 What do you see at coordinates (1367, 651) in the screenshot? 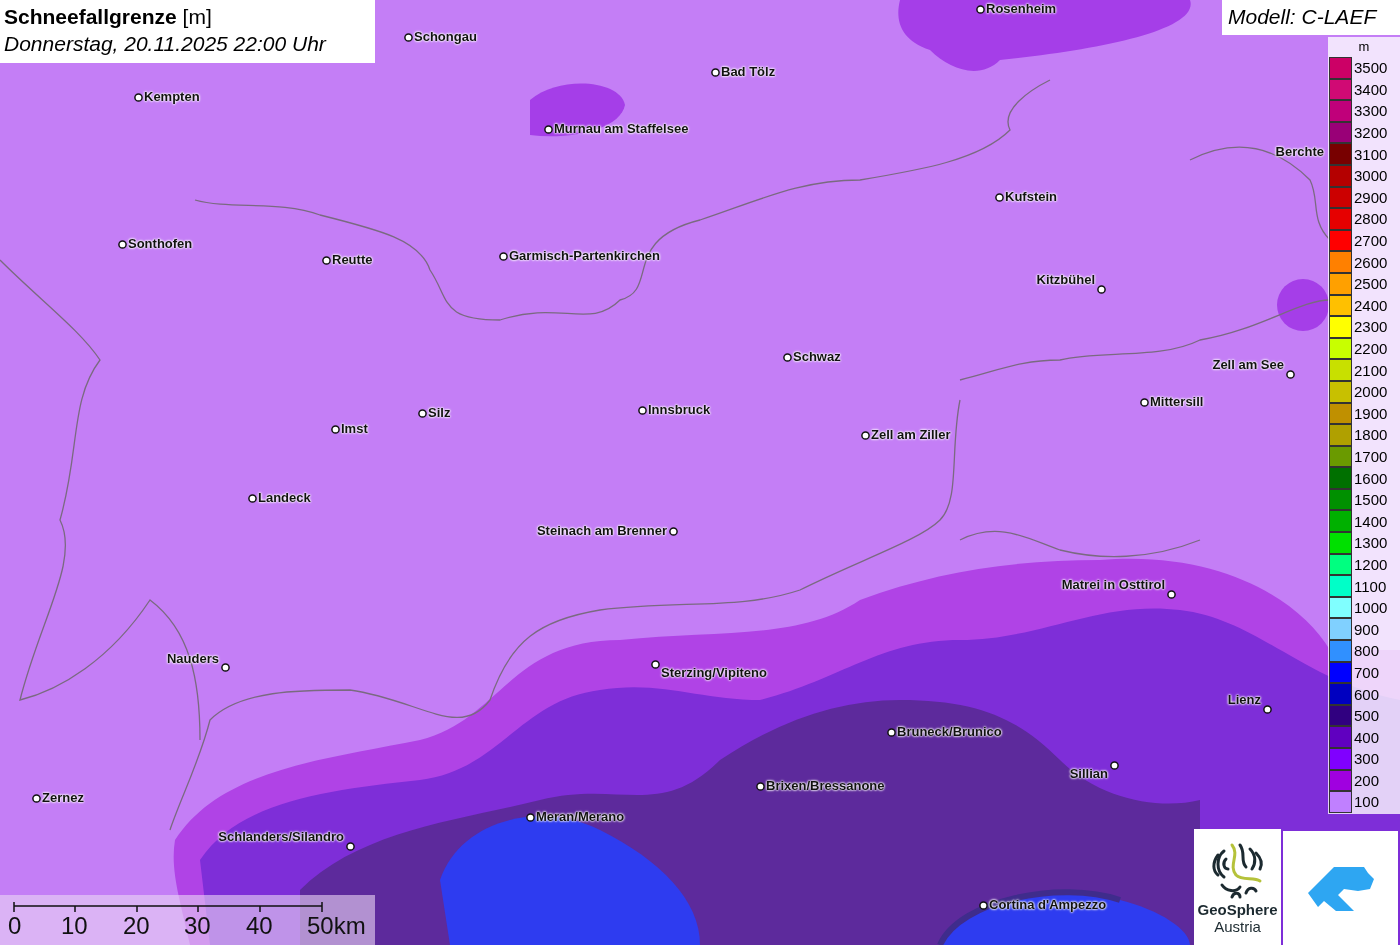
I see `legend-label: 800` at bounding box center [1367, 651].